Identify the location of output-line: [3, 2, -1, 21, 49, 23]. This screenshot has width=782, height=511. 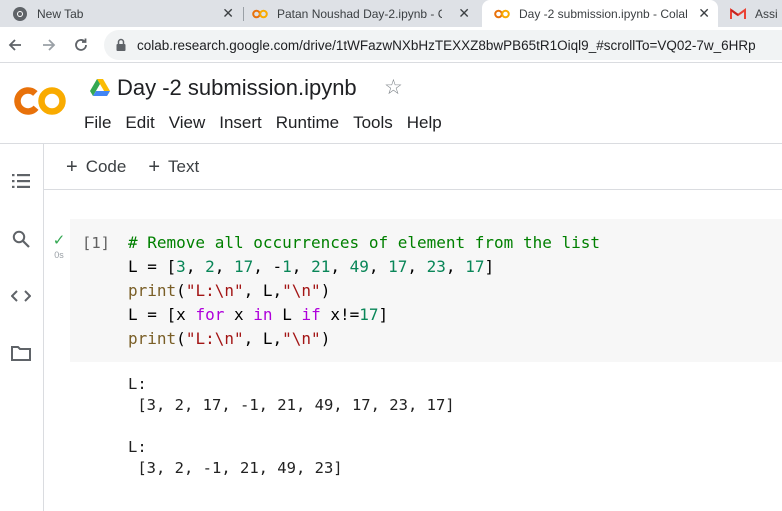
(235, 468).